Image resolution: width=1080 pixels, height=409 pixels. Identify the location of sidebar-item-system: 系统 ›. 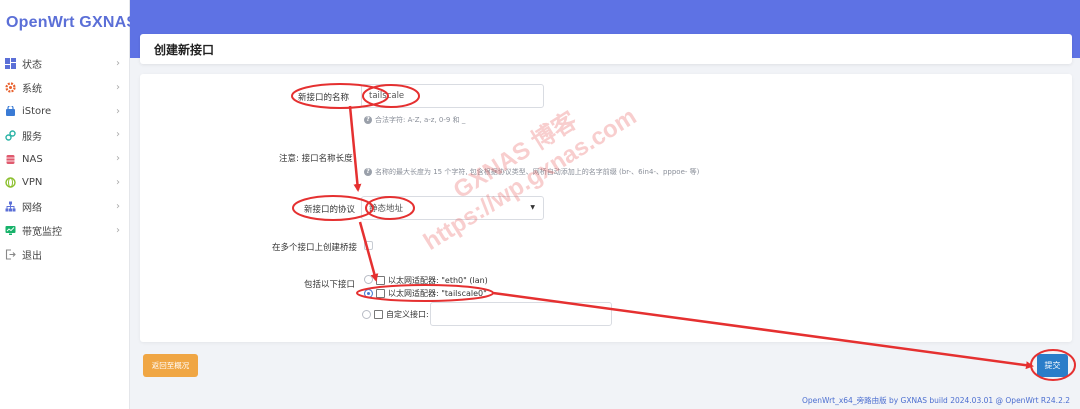
(65, 88).